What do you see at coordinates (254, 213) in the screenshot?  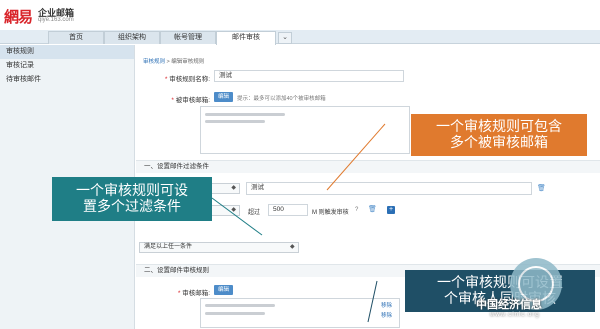 I see `size-operator: 超过` at bounding box center [254, 213].